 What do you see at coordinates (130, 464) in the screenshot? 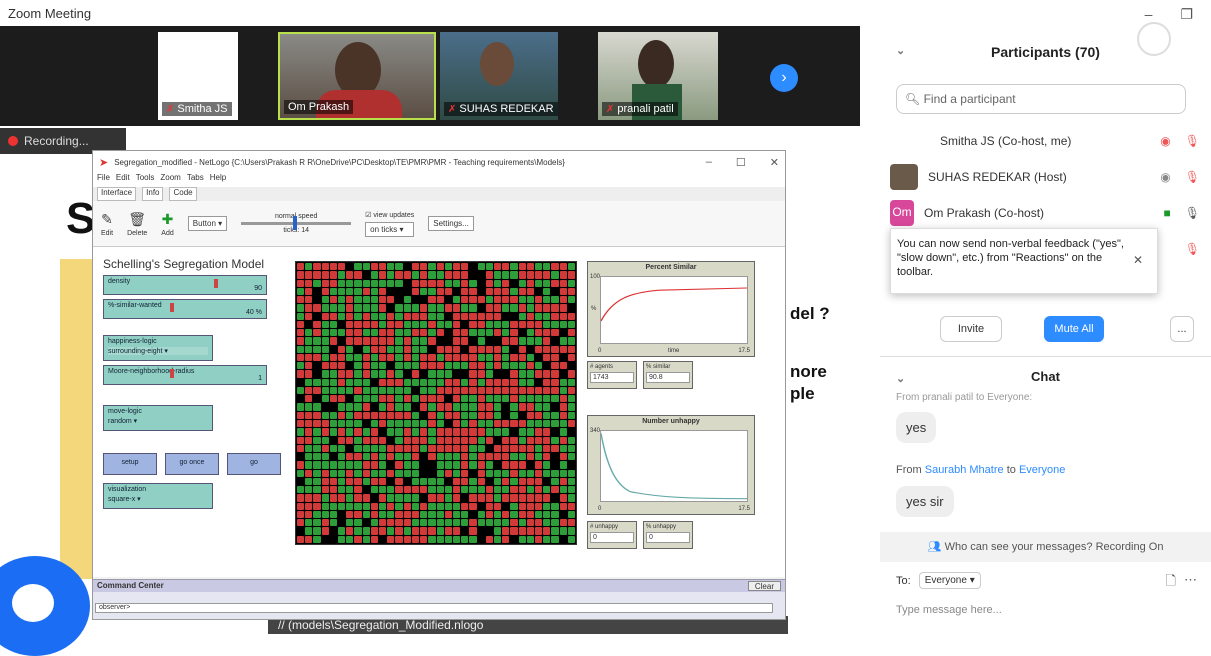
I see `setup-button: setup` at bounding box center [130, 464].